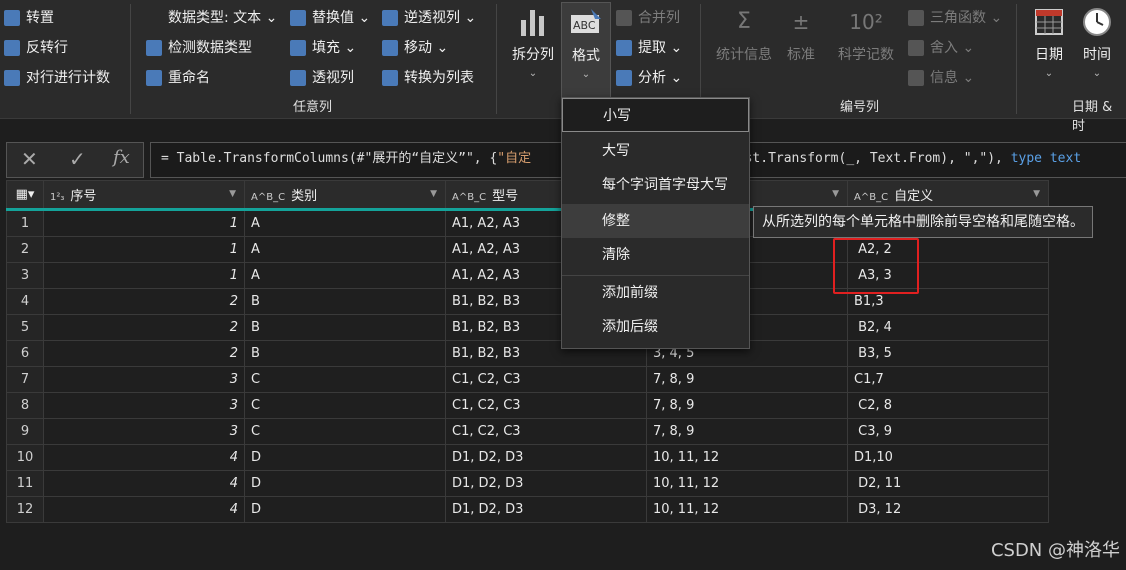 This screenshot has width=1126, height=570. I want to click on extract-button: 提取 ⌄, so click(649, 48).